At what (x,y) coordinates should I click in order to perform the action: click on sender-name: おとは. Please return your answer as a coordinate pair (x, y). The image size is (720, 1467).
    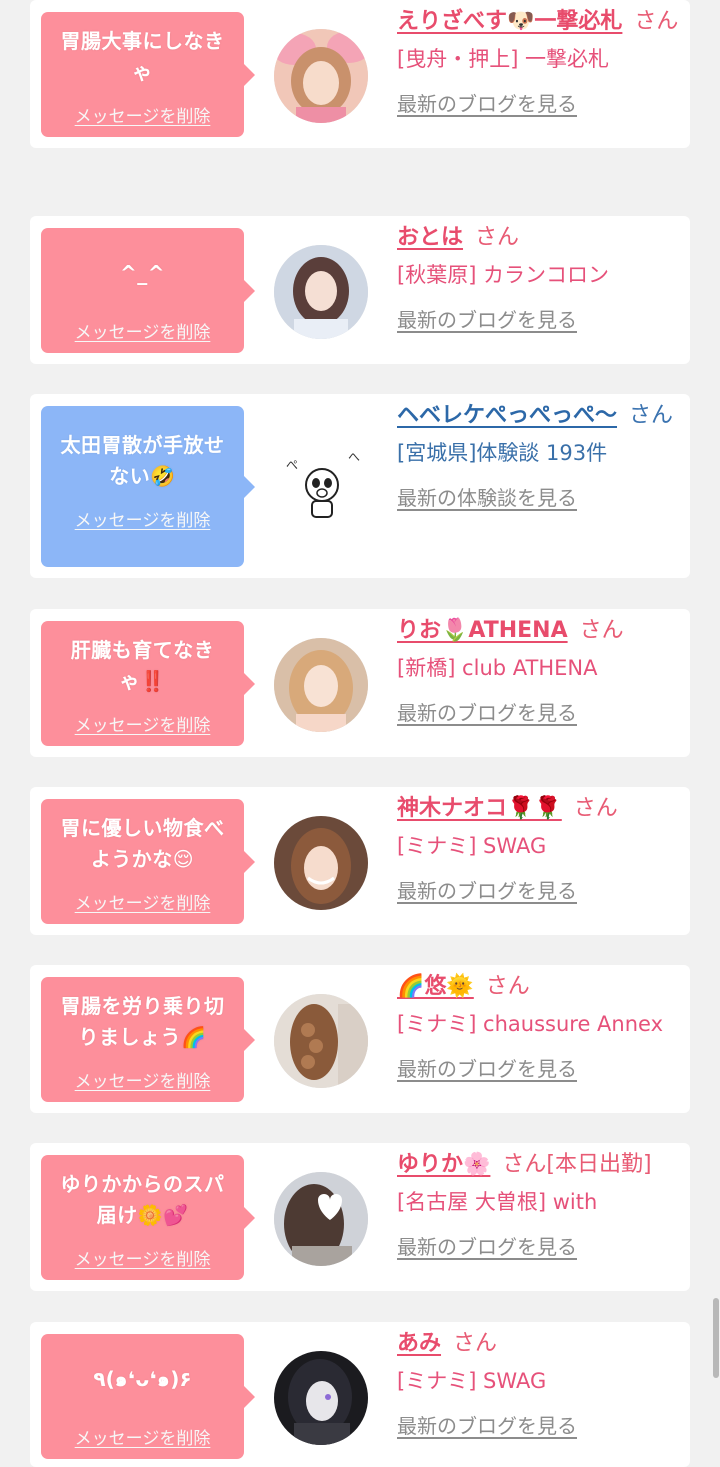
    Looking at the image, I should click on (430, 237).